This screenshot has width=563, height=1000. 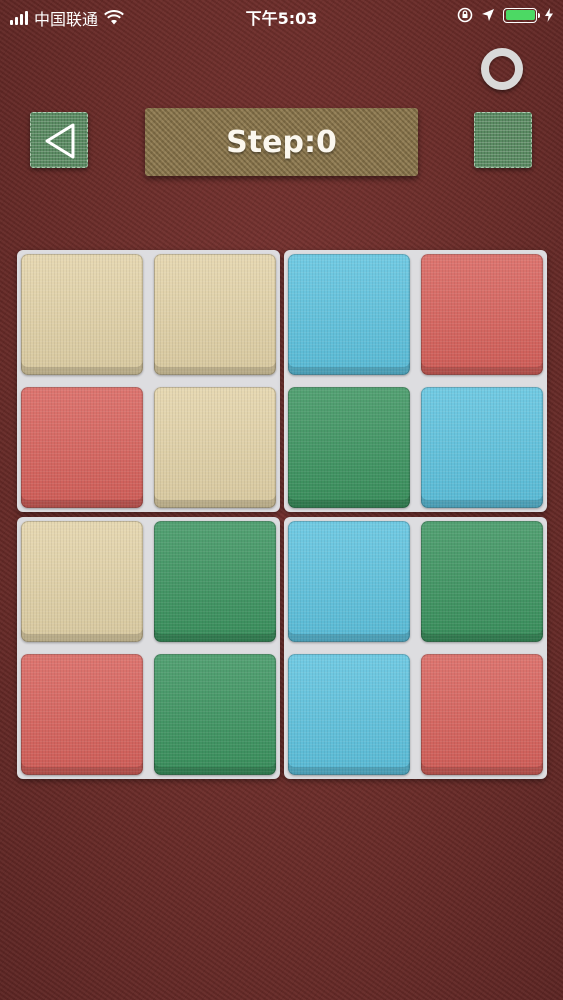 I want to click on step-counter-panel: Step:0, so click(x=281, y=142).